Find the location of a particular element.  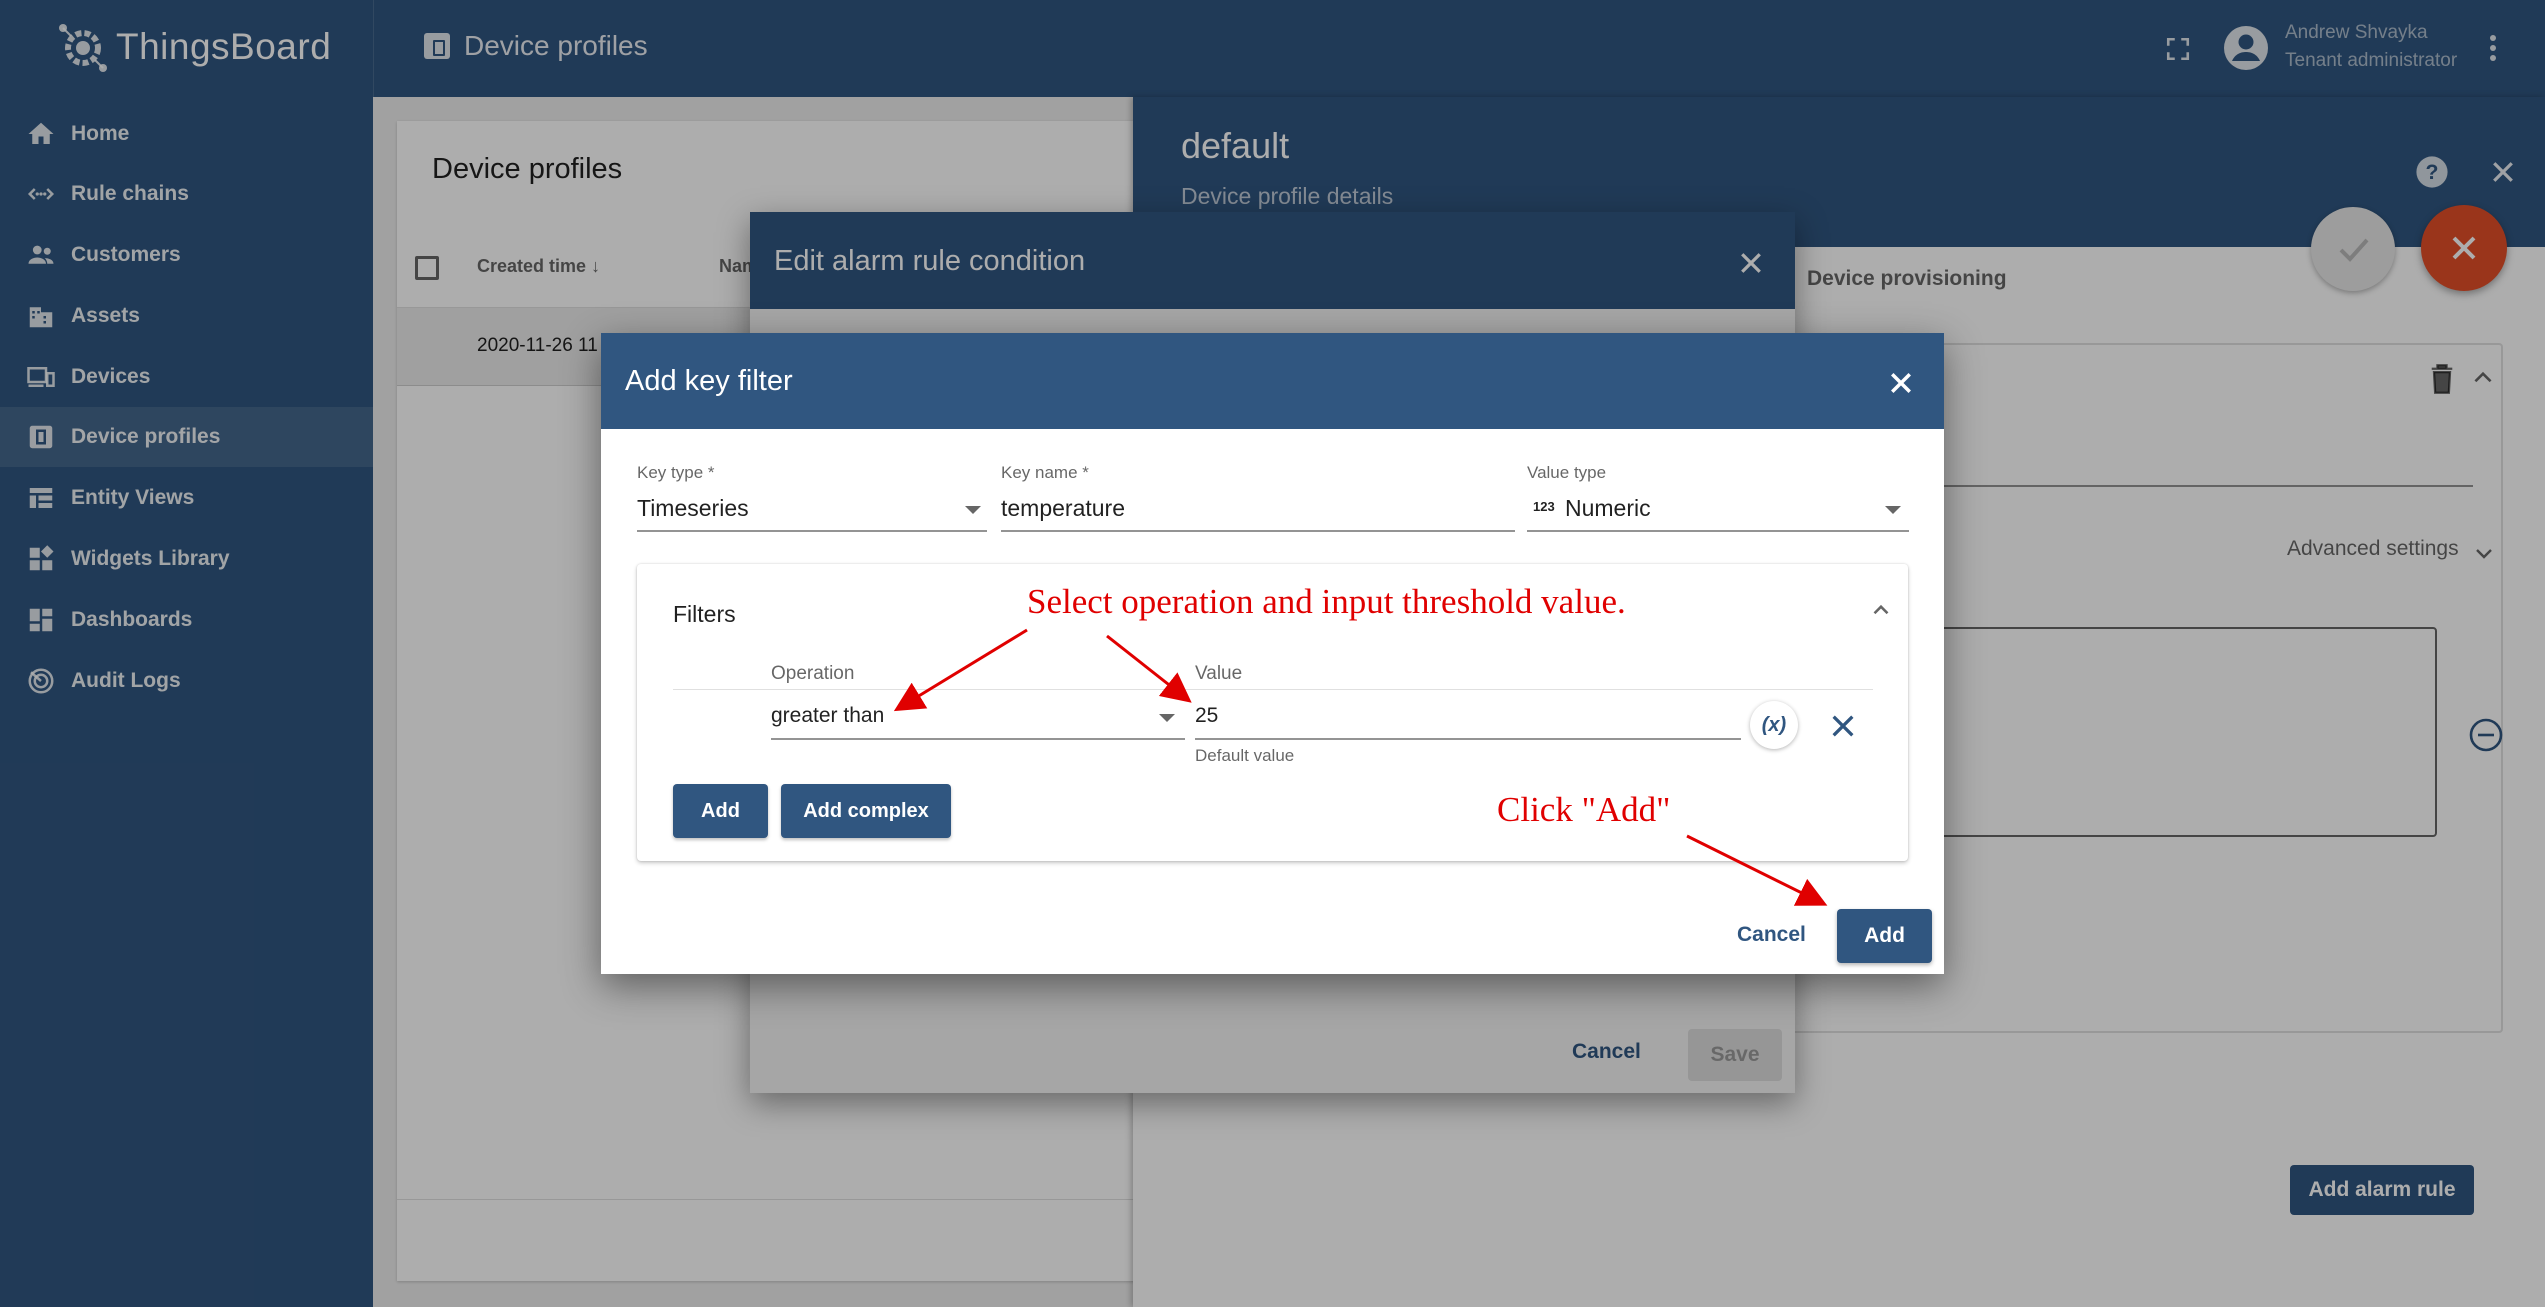

filters-header-divider is located at coordinates (1273, 689).